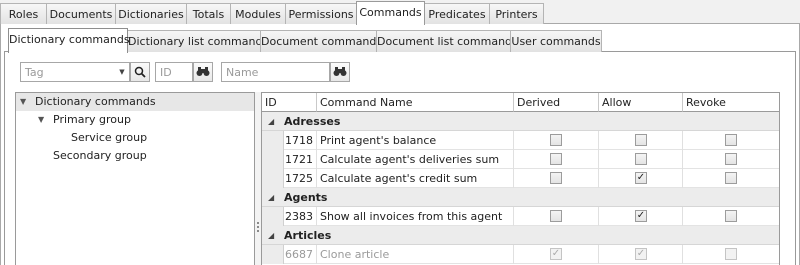 The height and width of the screenshot is (265, 800). I want to click on allow-cell, so click(641, 140).